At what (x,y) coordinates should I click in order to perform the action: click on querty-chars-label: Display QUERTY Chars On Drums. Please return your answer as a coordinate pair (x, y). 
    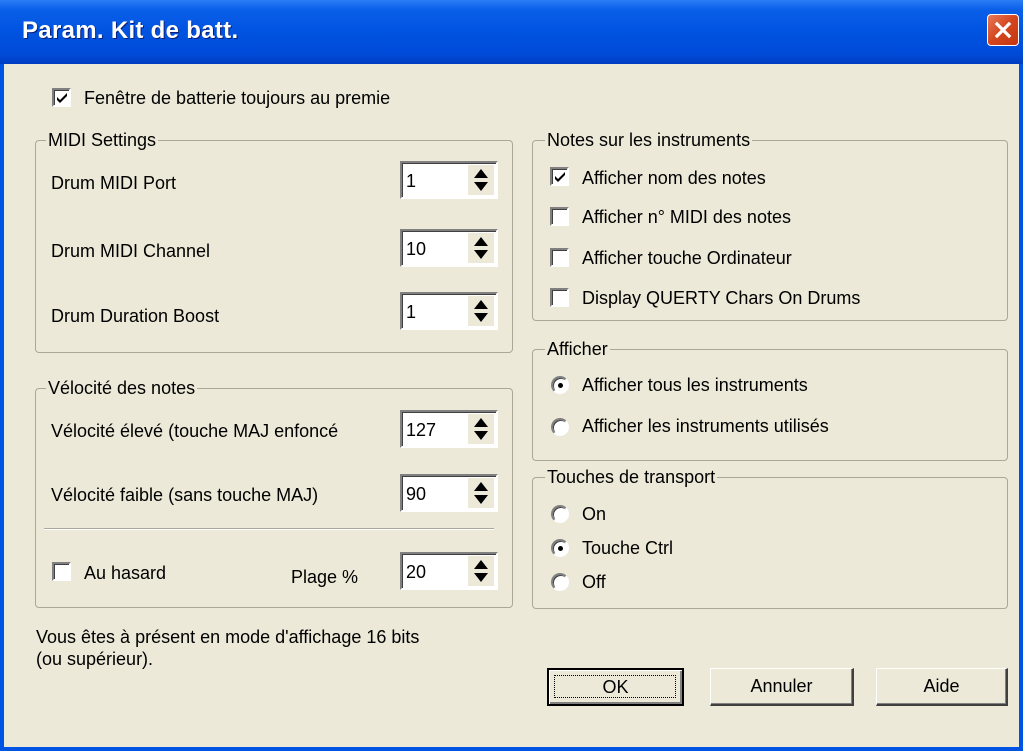
    Looking at the image, I should click on (721, 298).